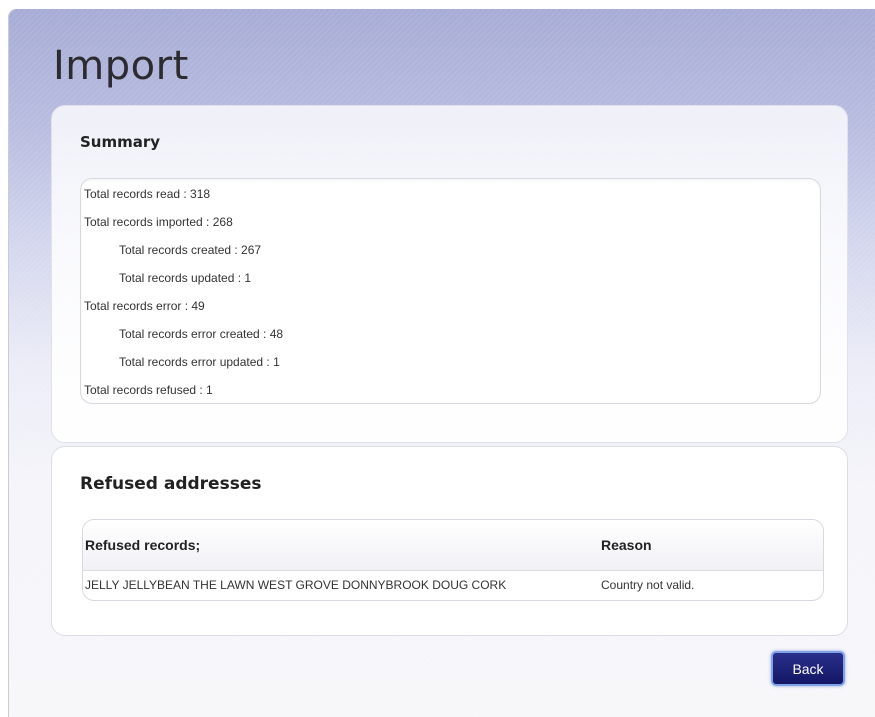 The height and width of the screenshot is (717, 875). Describe the element at coordinates (199, 362) in the screenshot. I see `summary-line-error-updated: Total records error updated : 1` at that location.